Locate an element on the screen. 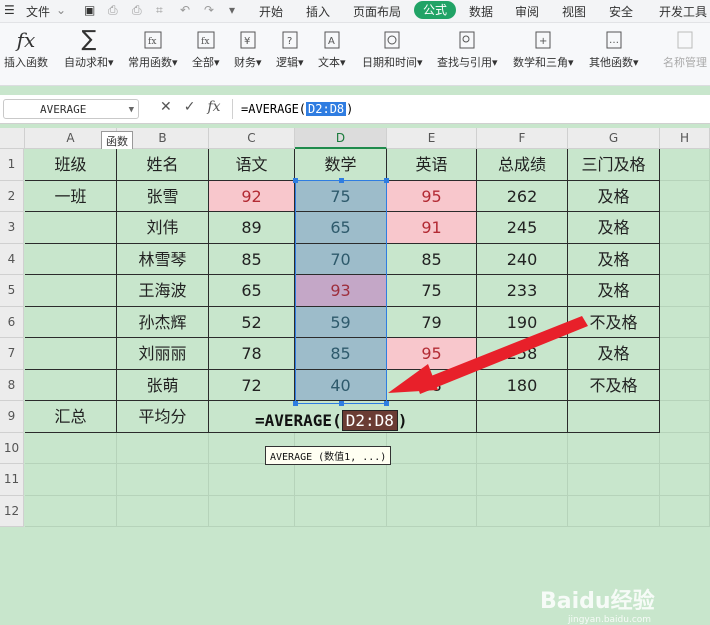  table-cell: 59 is located at coordinates (341, 322).